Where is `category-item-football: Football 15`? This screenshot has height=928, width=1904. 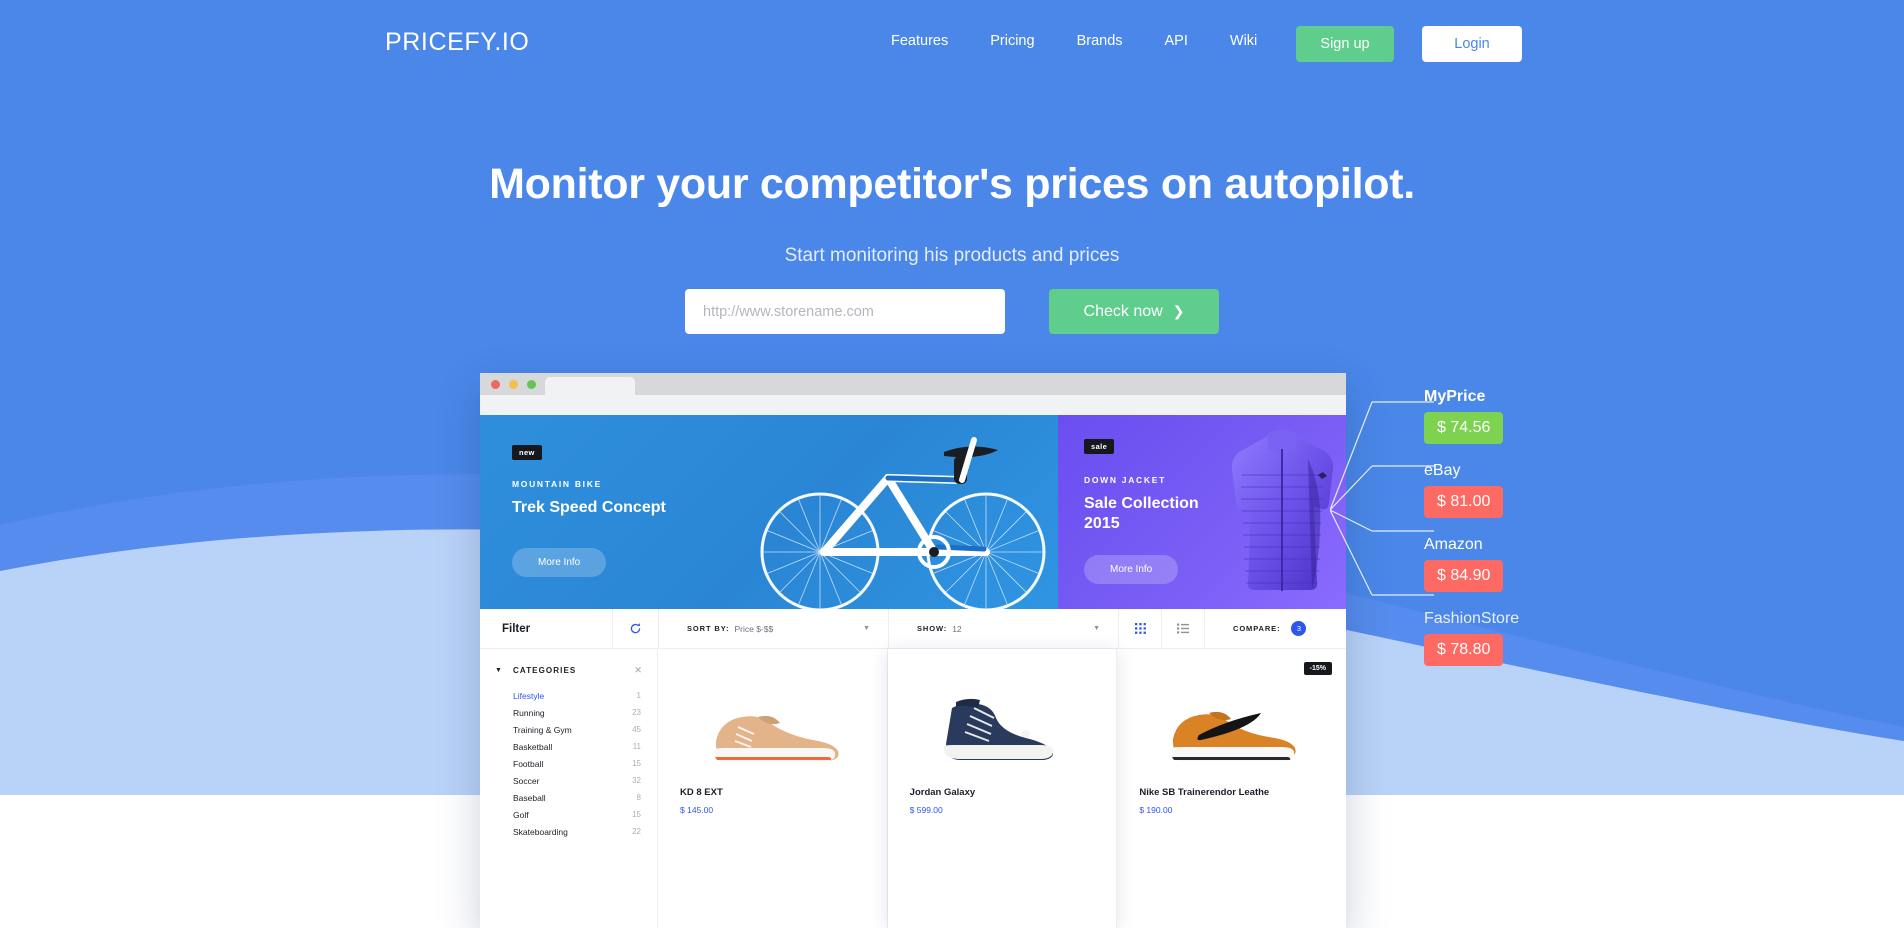
category-item-football: Football 15 is located at coordinates (568, 763).